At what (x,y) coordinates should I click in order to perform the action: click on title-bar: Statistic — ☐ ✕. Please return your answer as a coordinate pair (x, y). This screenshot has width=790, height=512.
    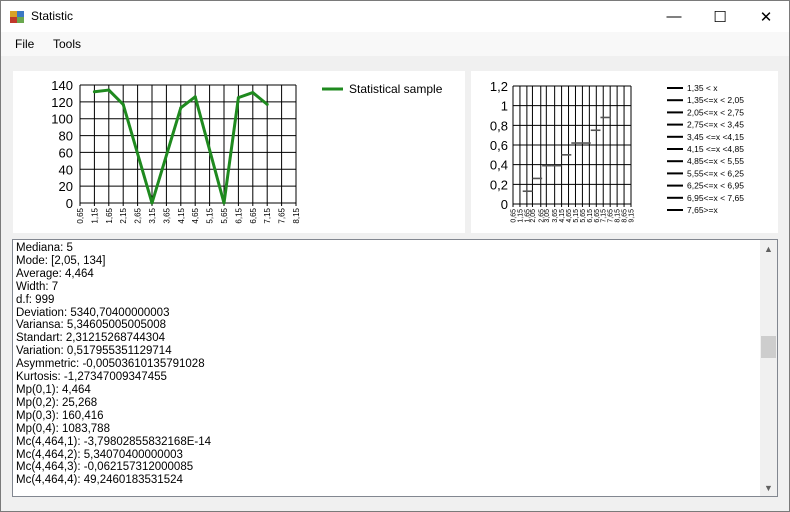
    Looking at the image, I should click on (395, 16).